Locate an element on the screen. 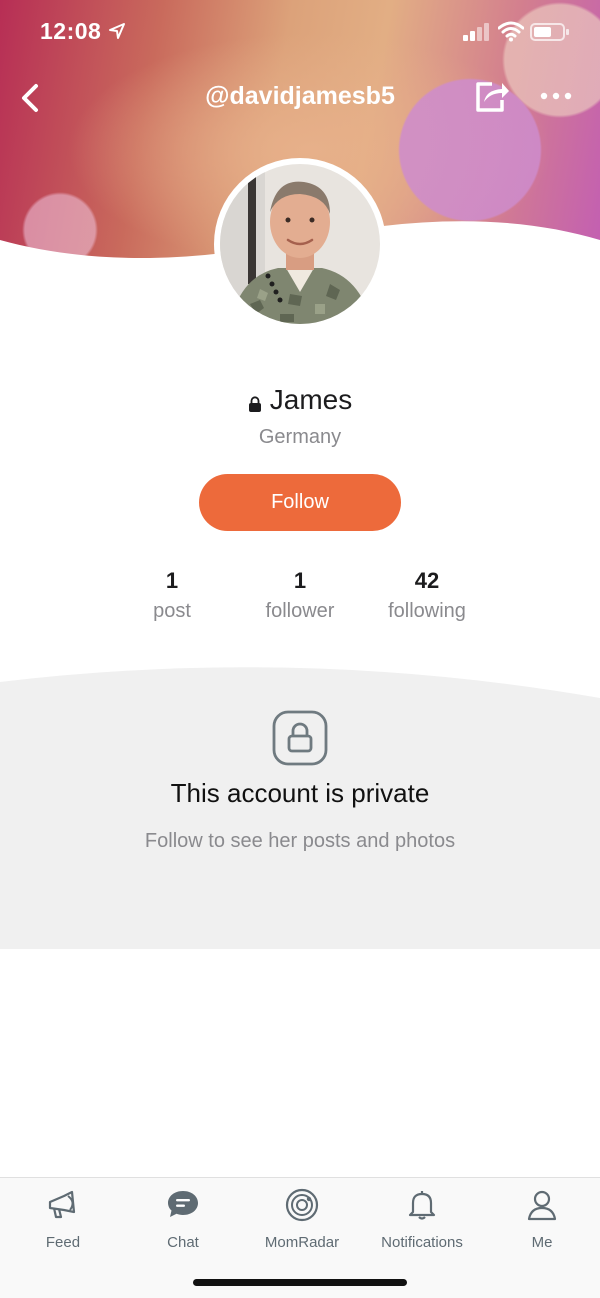 The width and height of the screenshot is (600, 1298). private-notice-title: This account is private is located at coordinates (300, 793).